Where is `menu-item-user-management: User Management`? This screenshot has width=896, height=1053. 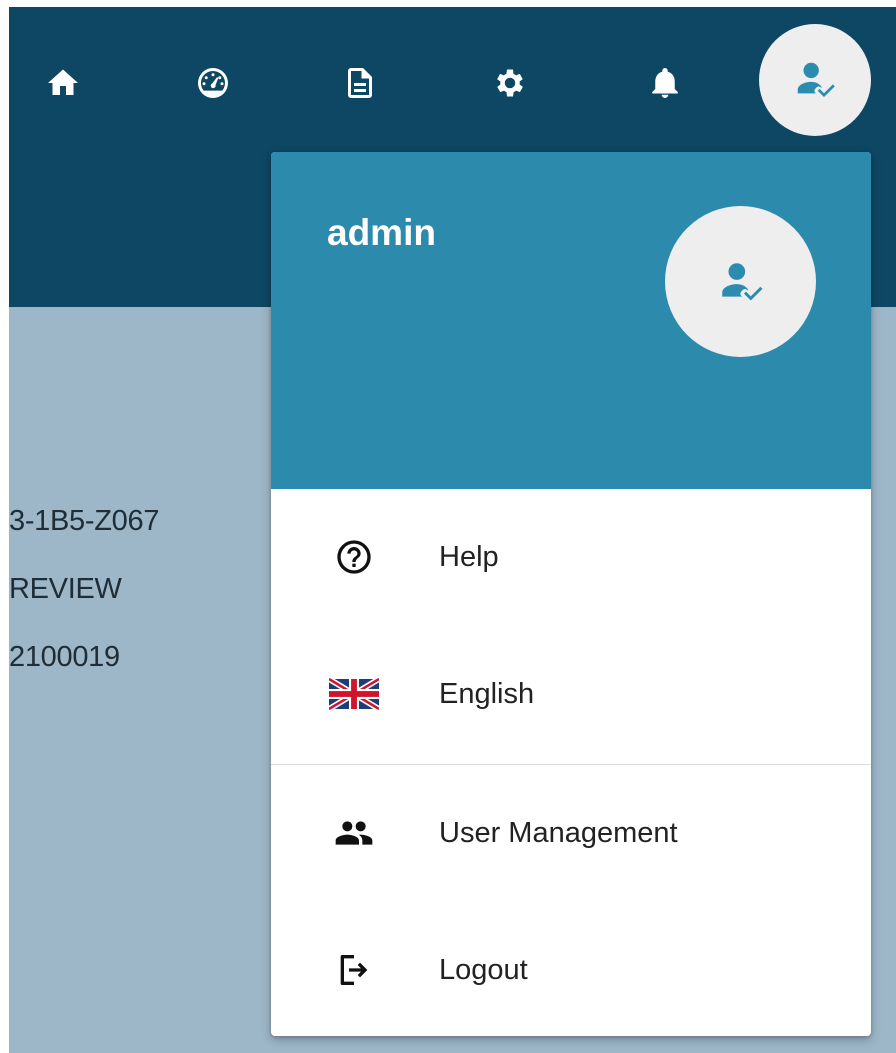 menu-item-user-management: User Management is located at coordinates (571, 833).